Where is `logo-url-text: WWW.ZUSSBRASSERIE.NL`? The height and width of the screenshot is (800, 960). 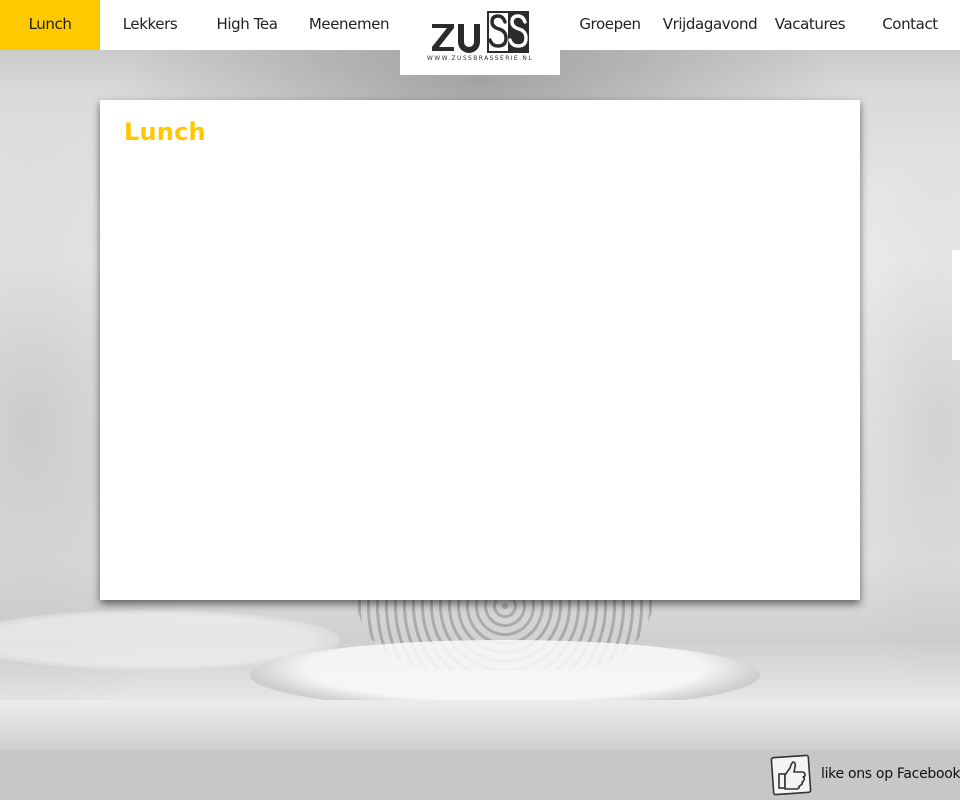 logo-url-text: WWW.ZUSSBRASSERIE.NL is located at coordinates (480, 58).